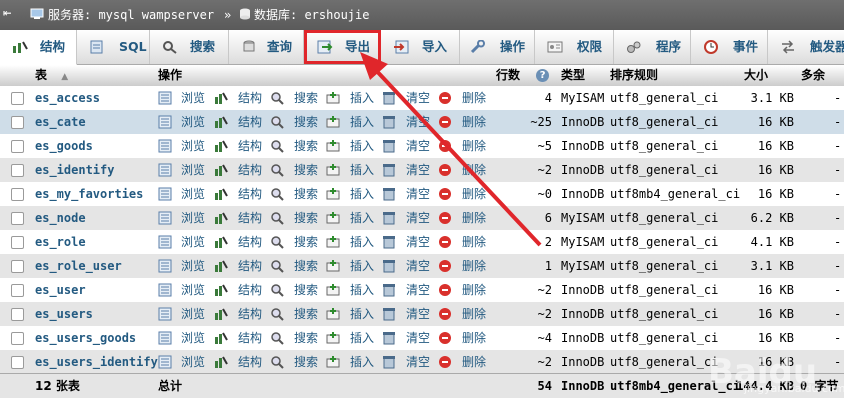 The height and width of the screenshot is (400, 844). Describe the element at coordinates (806, 47) in the screenshot. I see `tab-triggers: 触发器` at that location.